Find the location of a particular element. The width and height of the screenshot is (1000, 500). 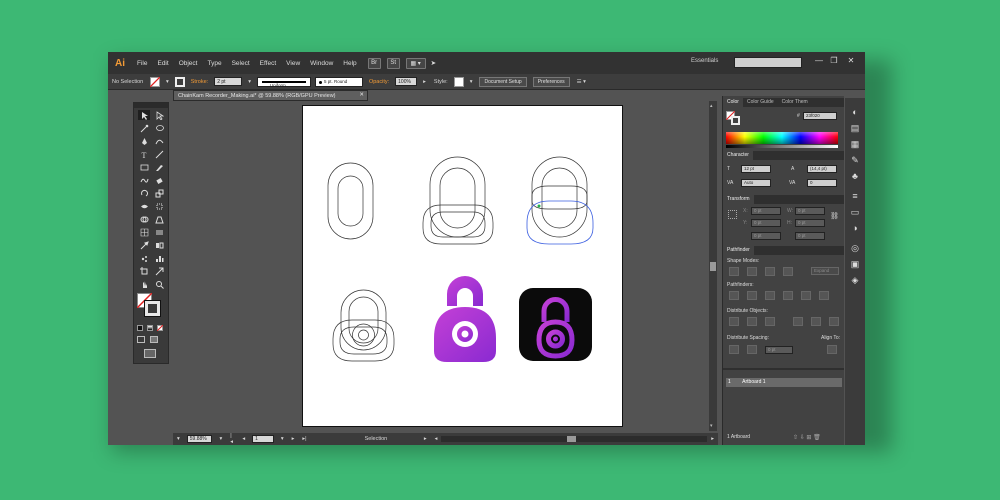

tab-pathfinder: Pathfinder is located at coordinates (738, 250).